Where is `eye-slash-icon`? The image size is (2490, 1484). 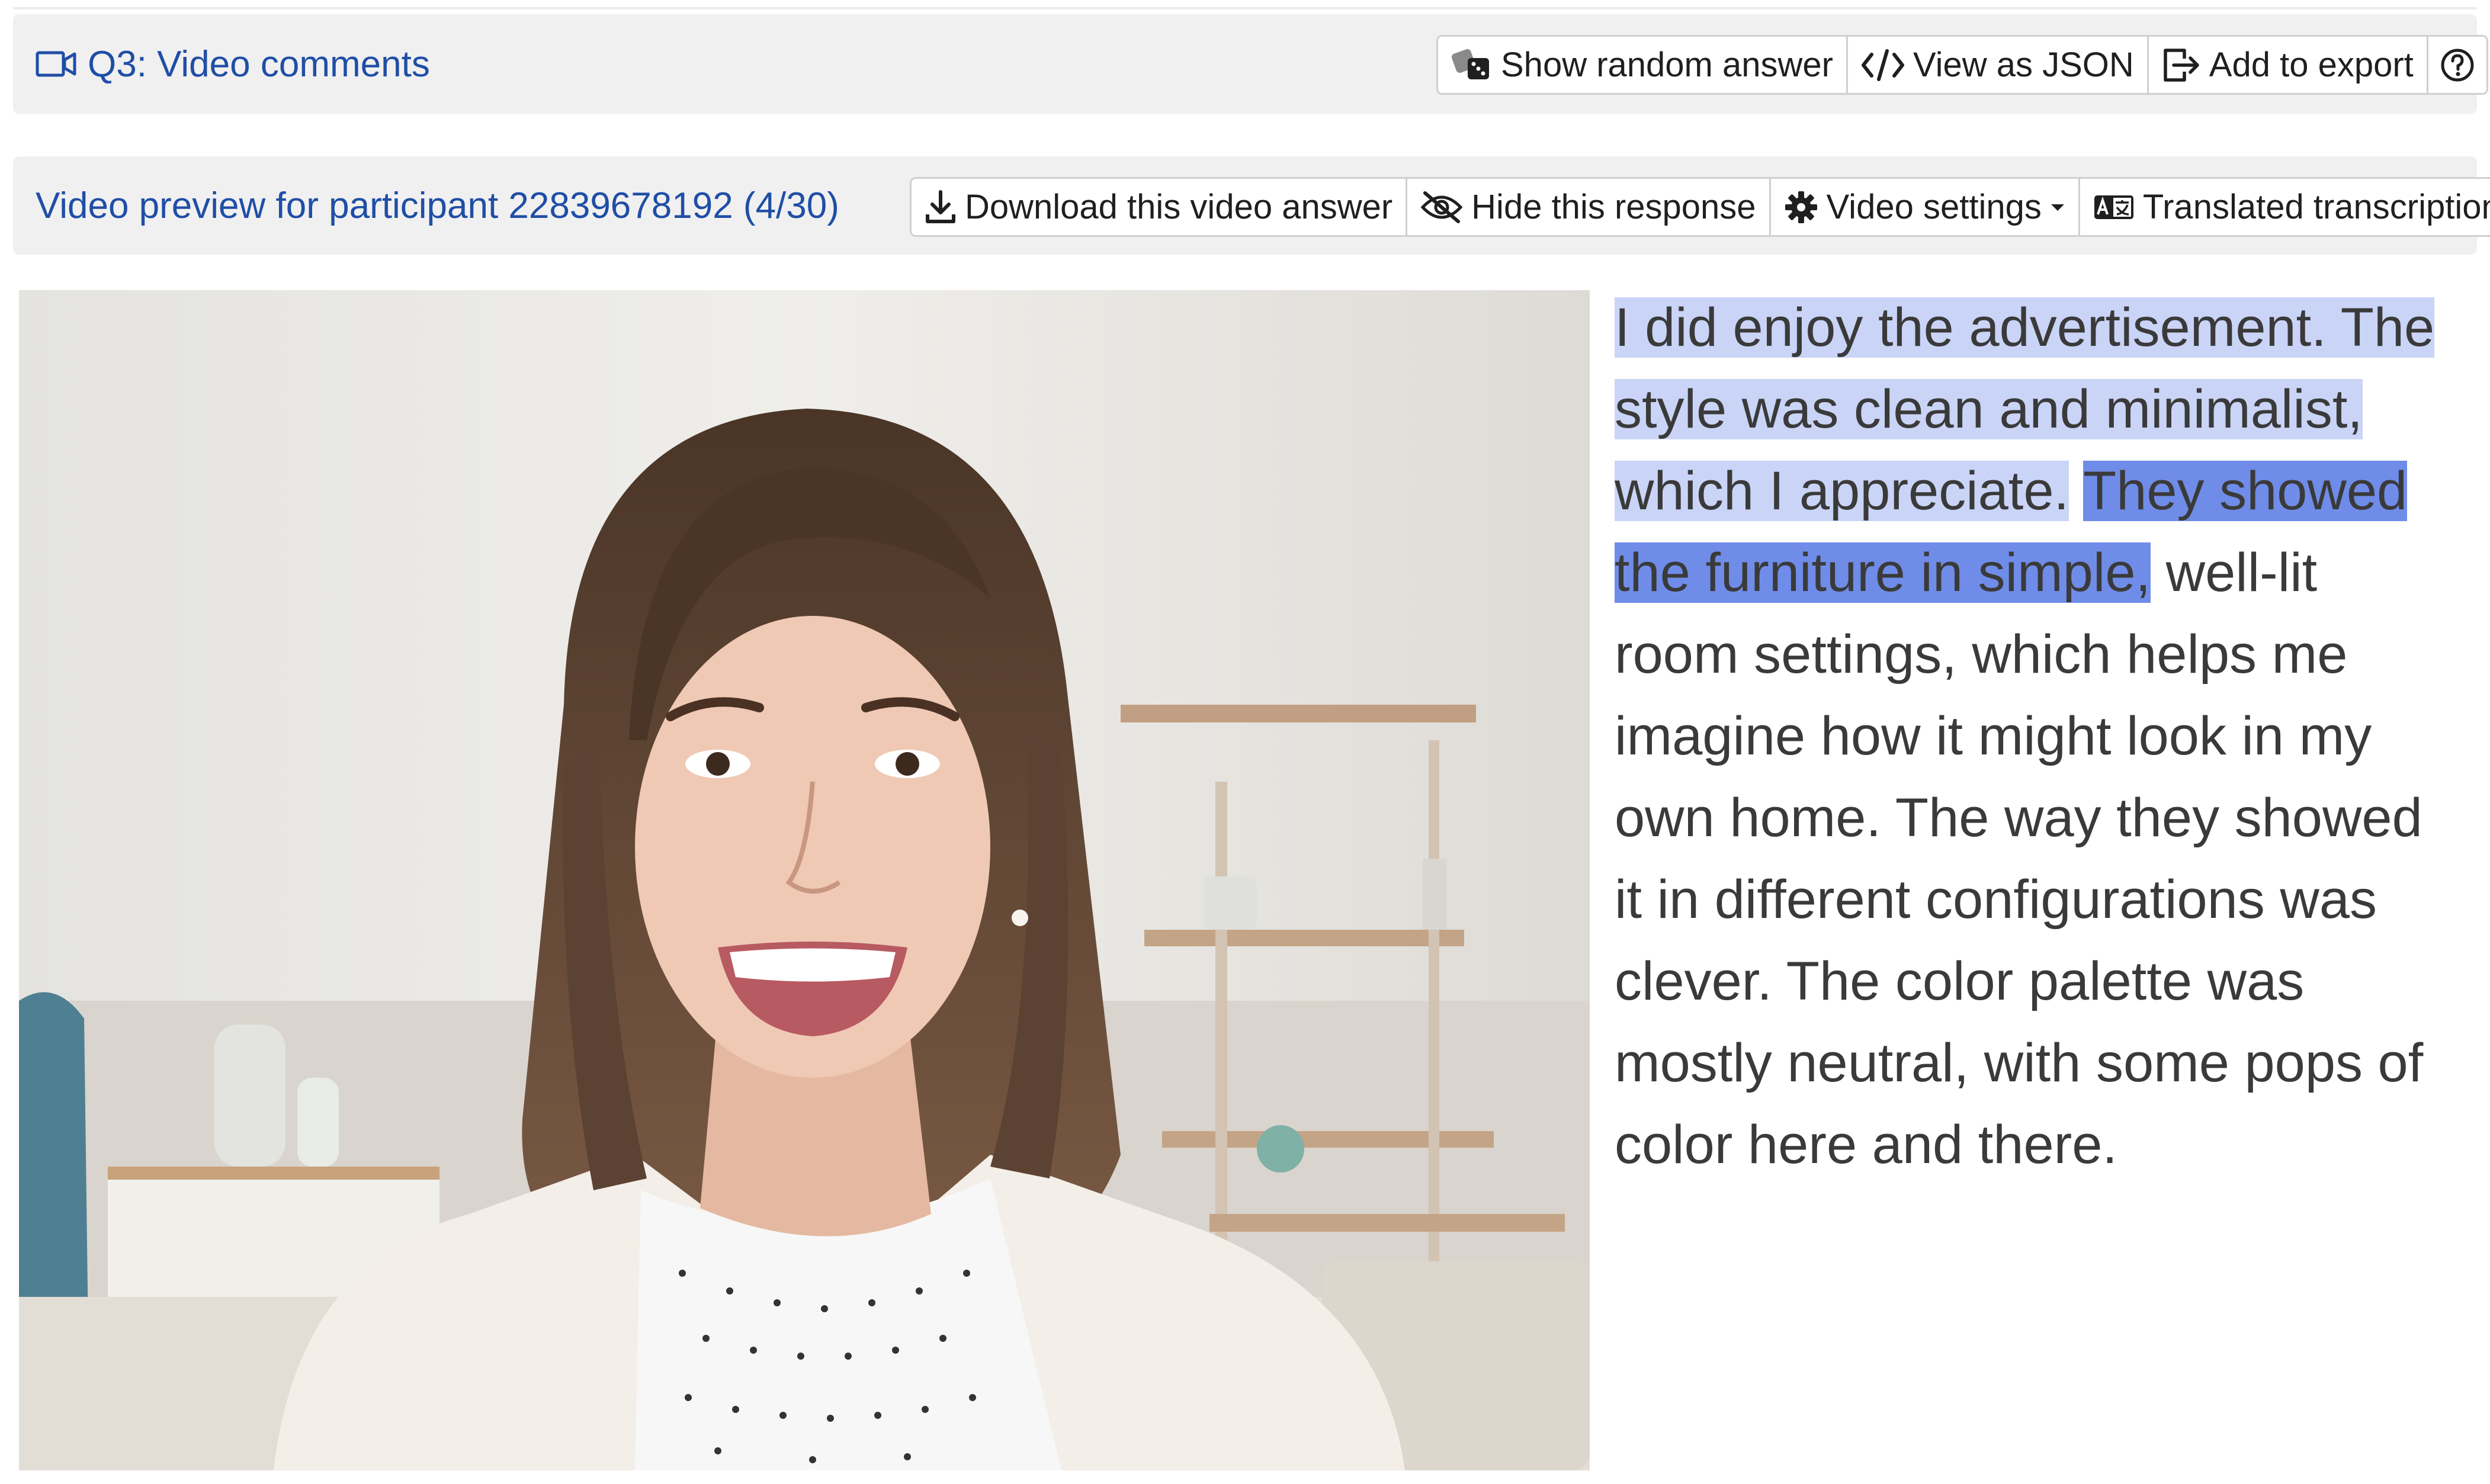 eye-slash-icon is located at coordinates (1441, 207).